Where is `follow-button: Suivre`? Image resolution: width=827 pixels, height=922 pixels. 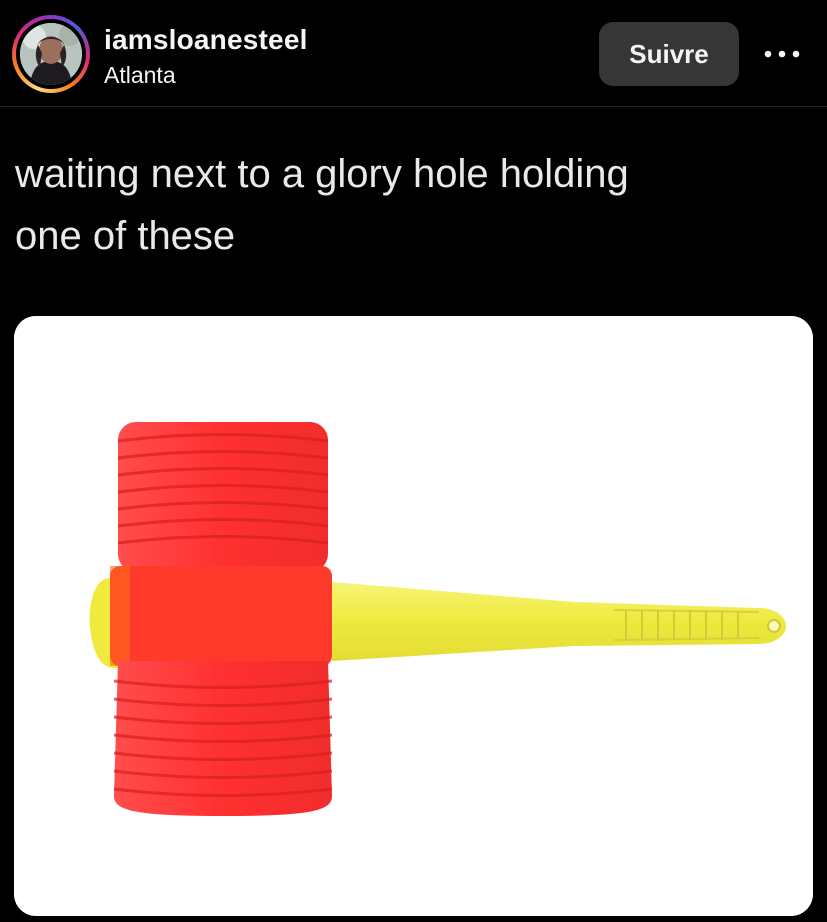
follow-button: Suivre is located at coordinates (669, 54).